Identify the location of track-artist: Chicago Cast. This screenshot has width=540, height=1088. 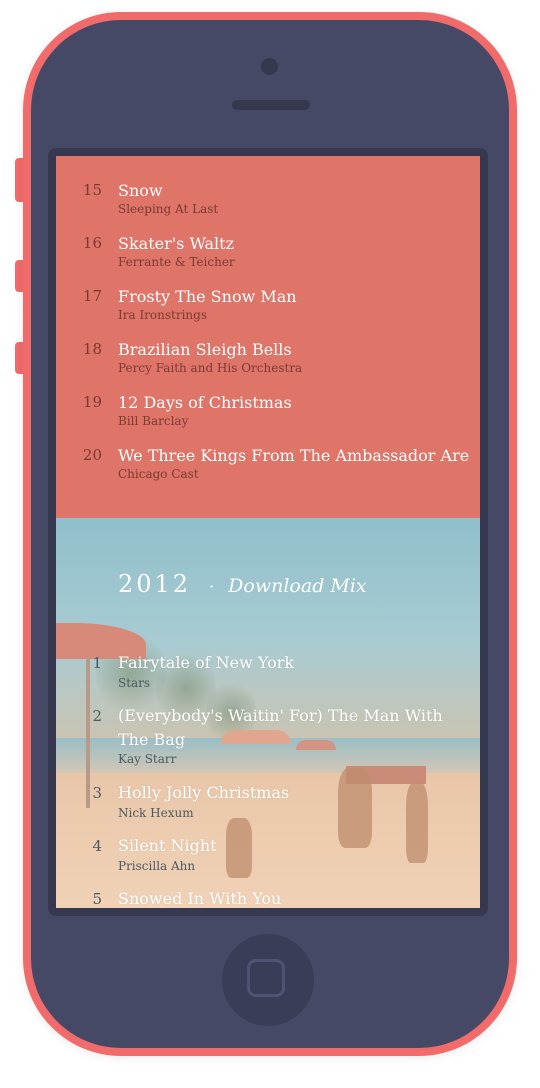
(158, 474).